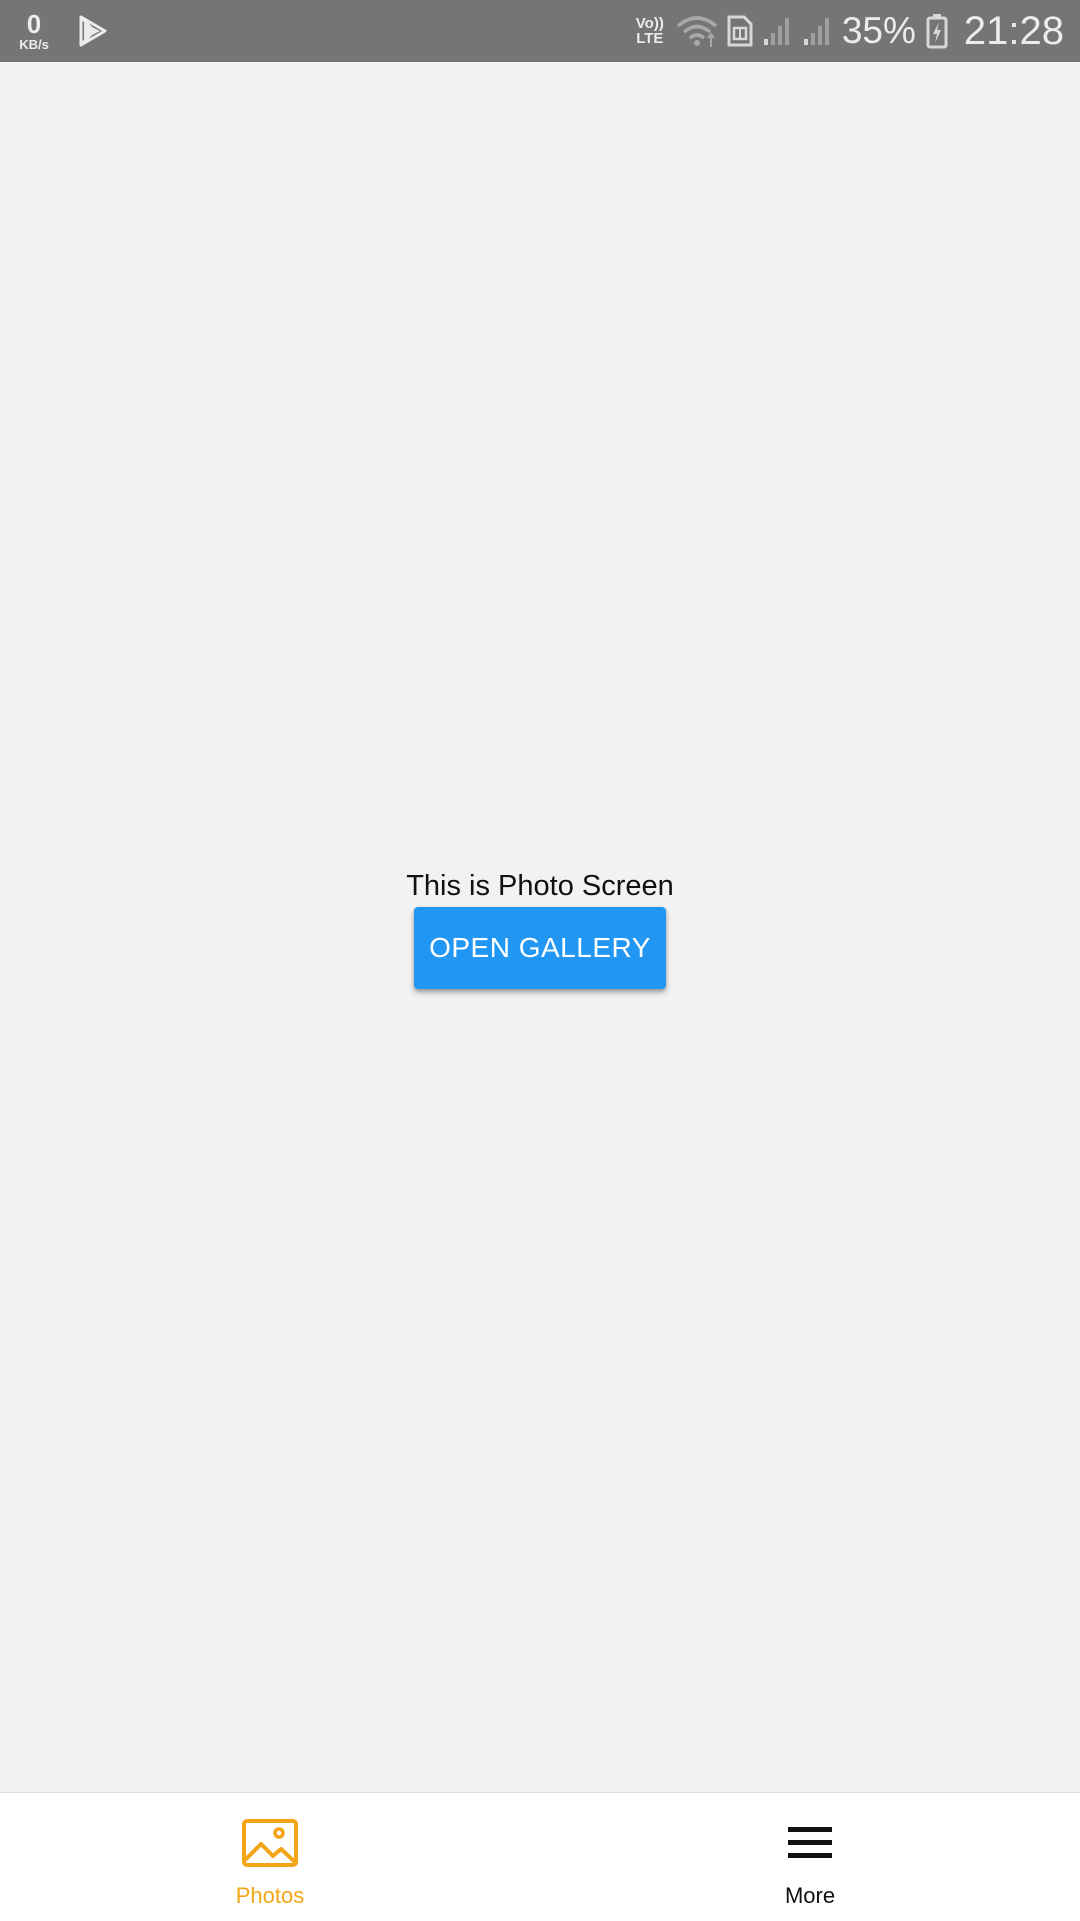 The height and width of the screenshot is (1921, 1080). I want to click on volte-bottom-label: LTE, so click(650, 38).